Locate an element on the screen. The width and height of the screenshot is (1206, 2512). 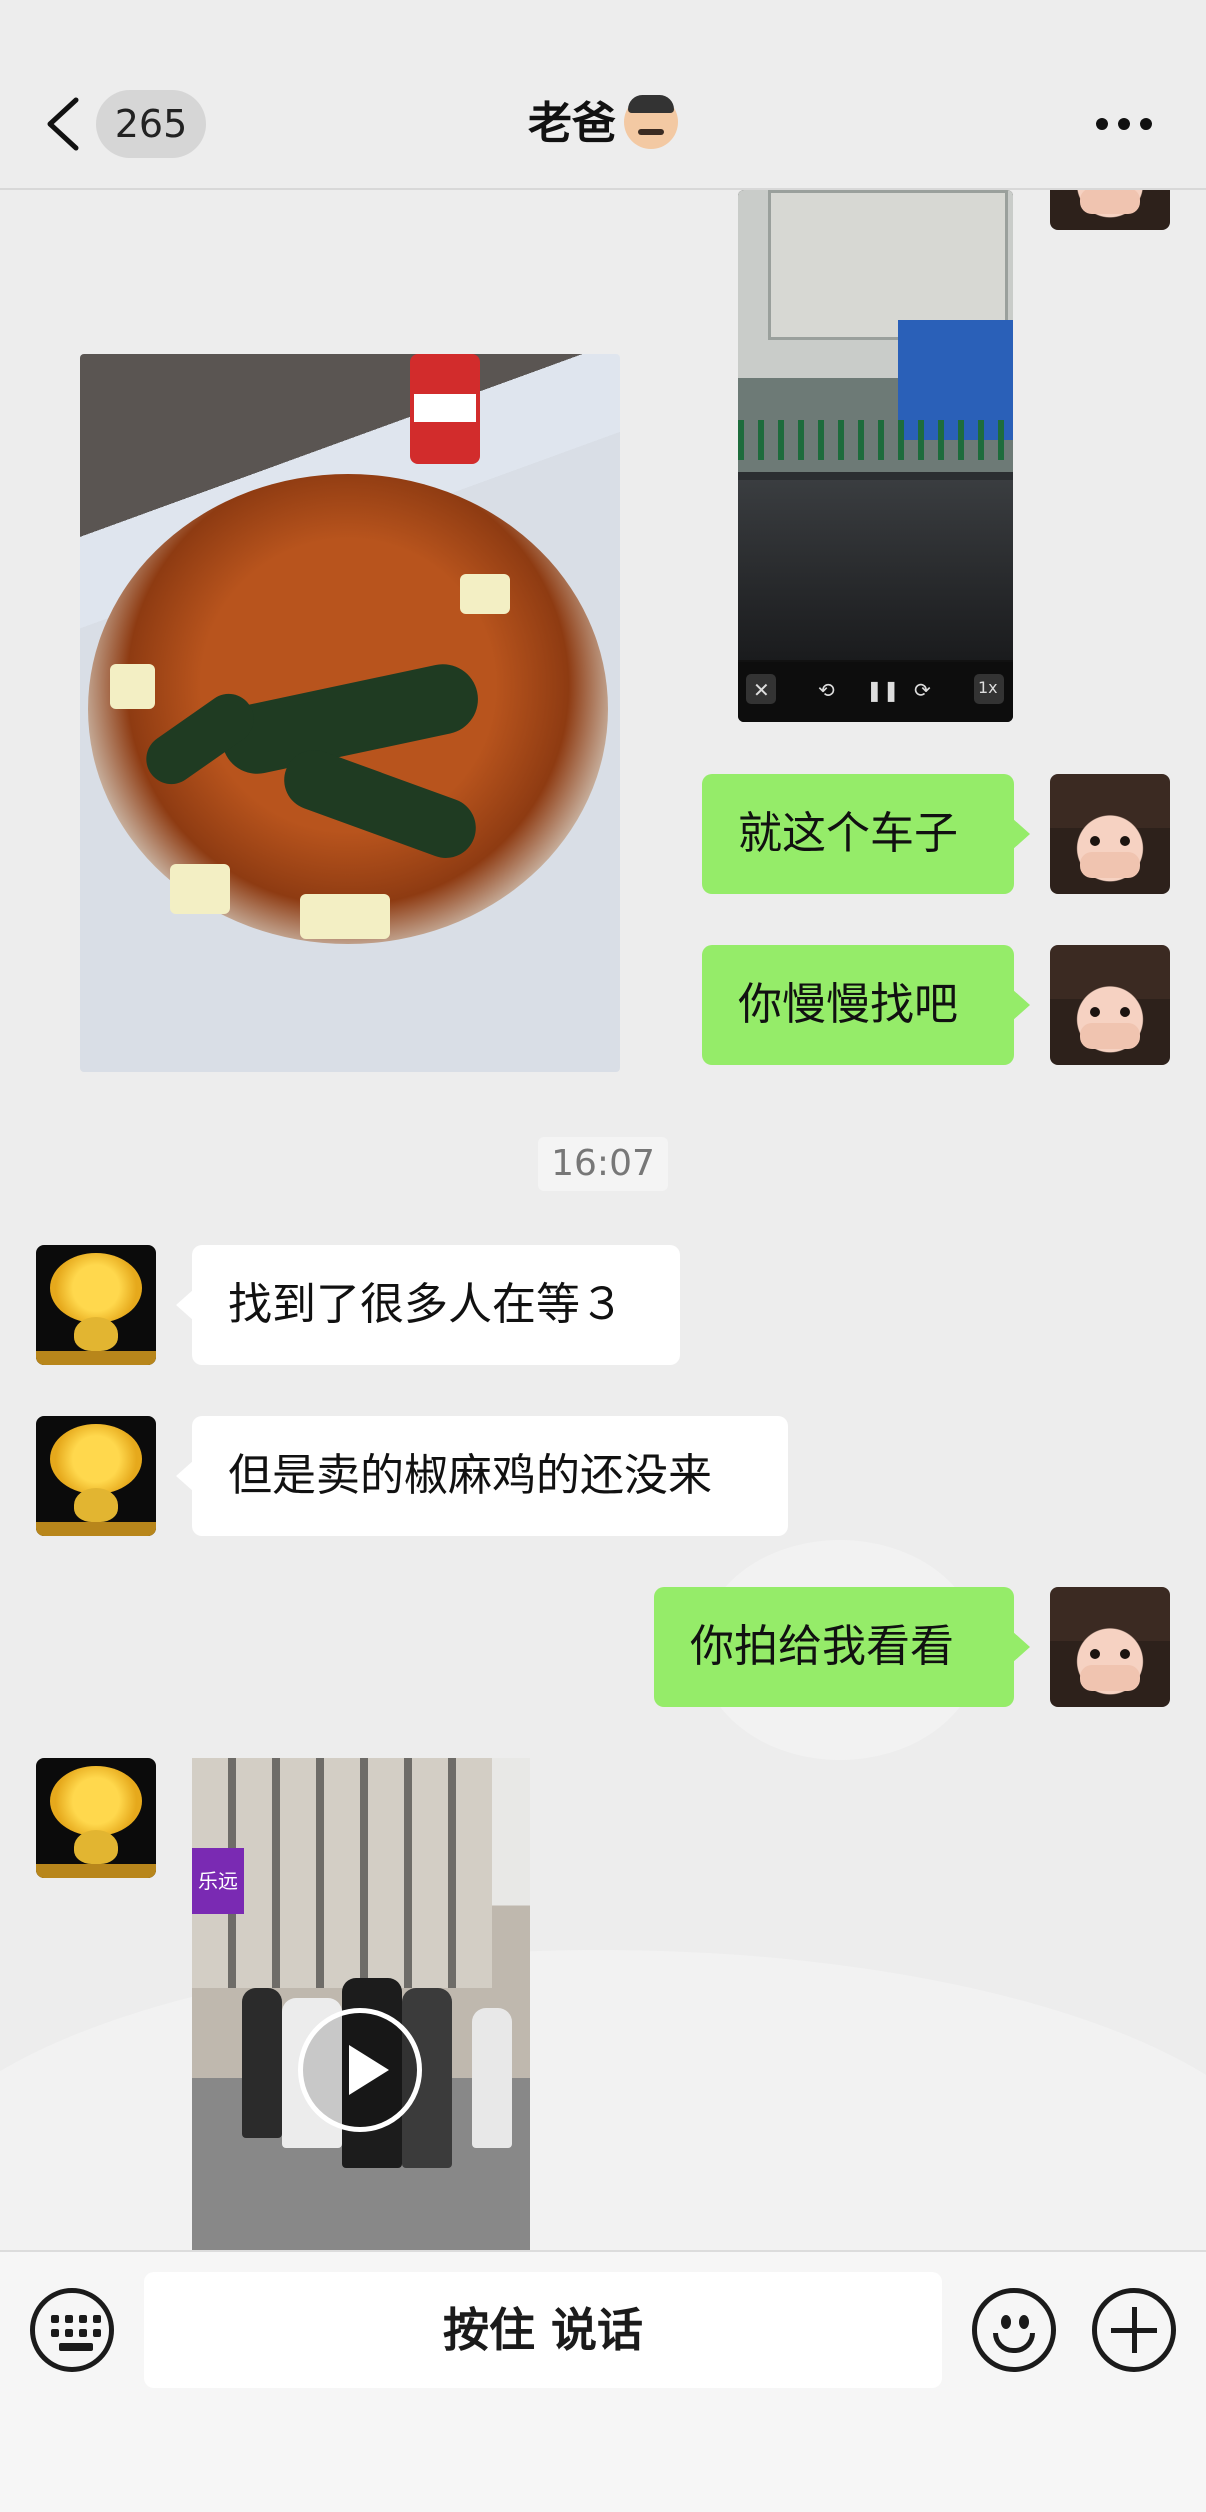
message-bubble: 但是卖的椒麻鸡的还没来 is located at coordinates (482, 1476).